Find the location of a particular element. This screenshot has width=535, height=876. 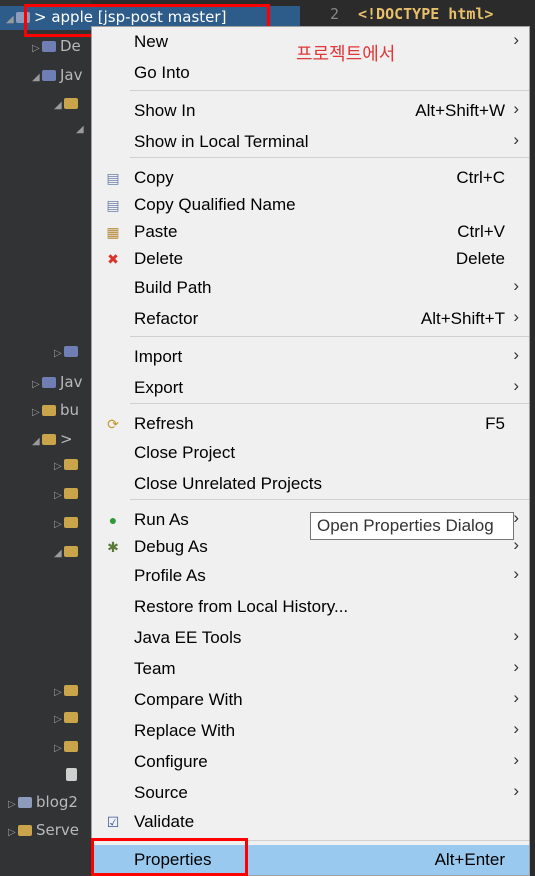

menu-item-label: Close Project is located at coordinates (185, 452).